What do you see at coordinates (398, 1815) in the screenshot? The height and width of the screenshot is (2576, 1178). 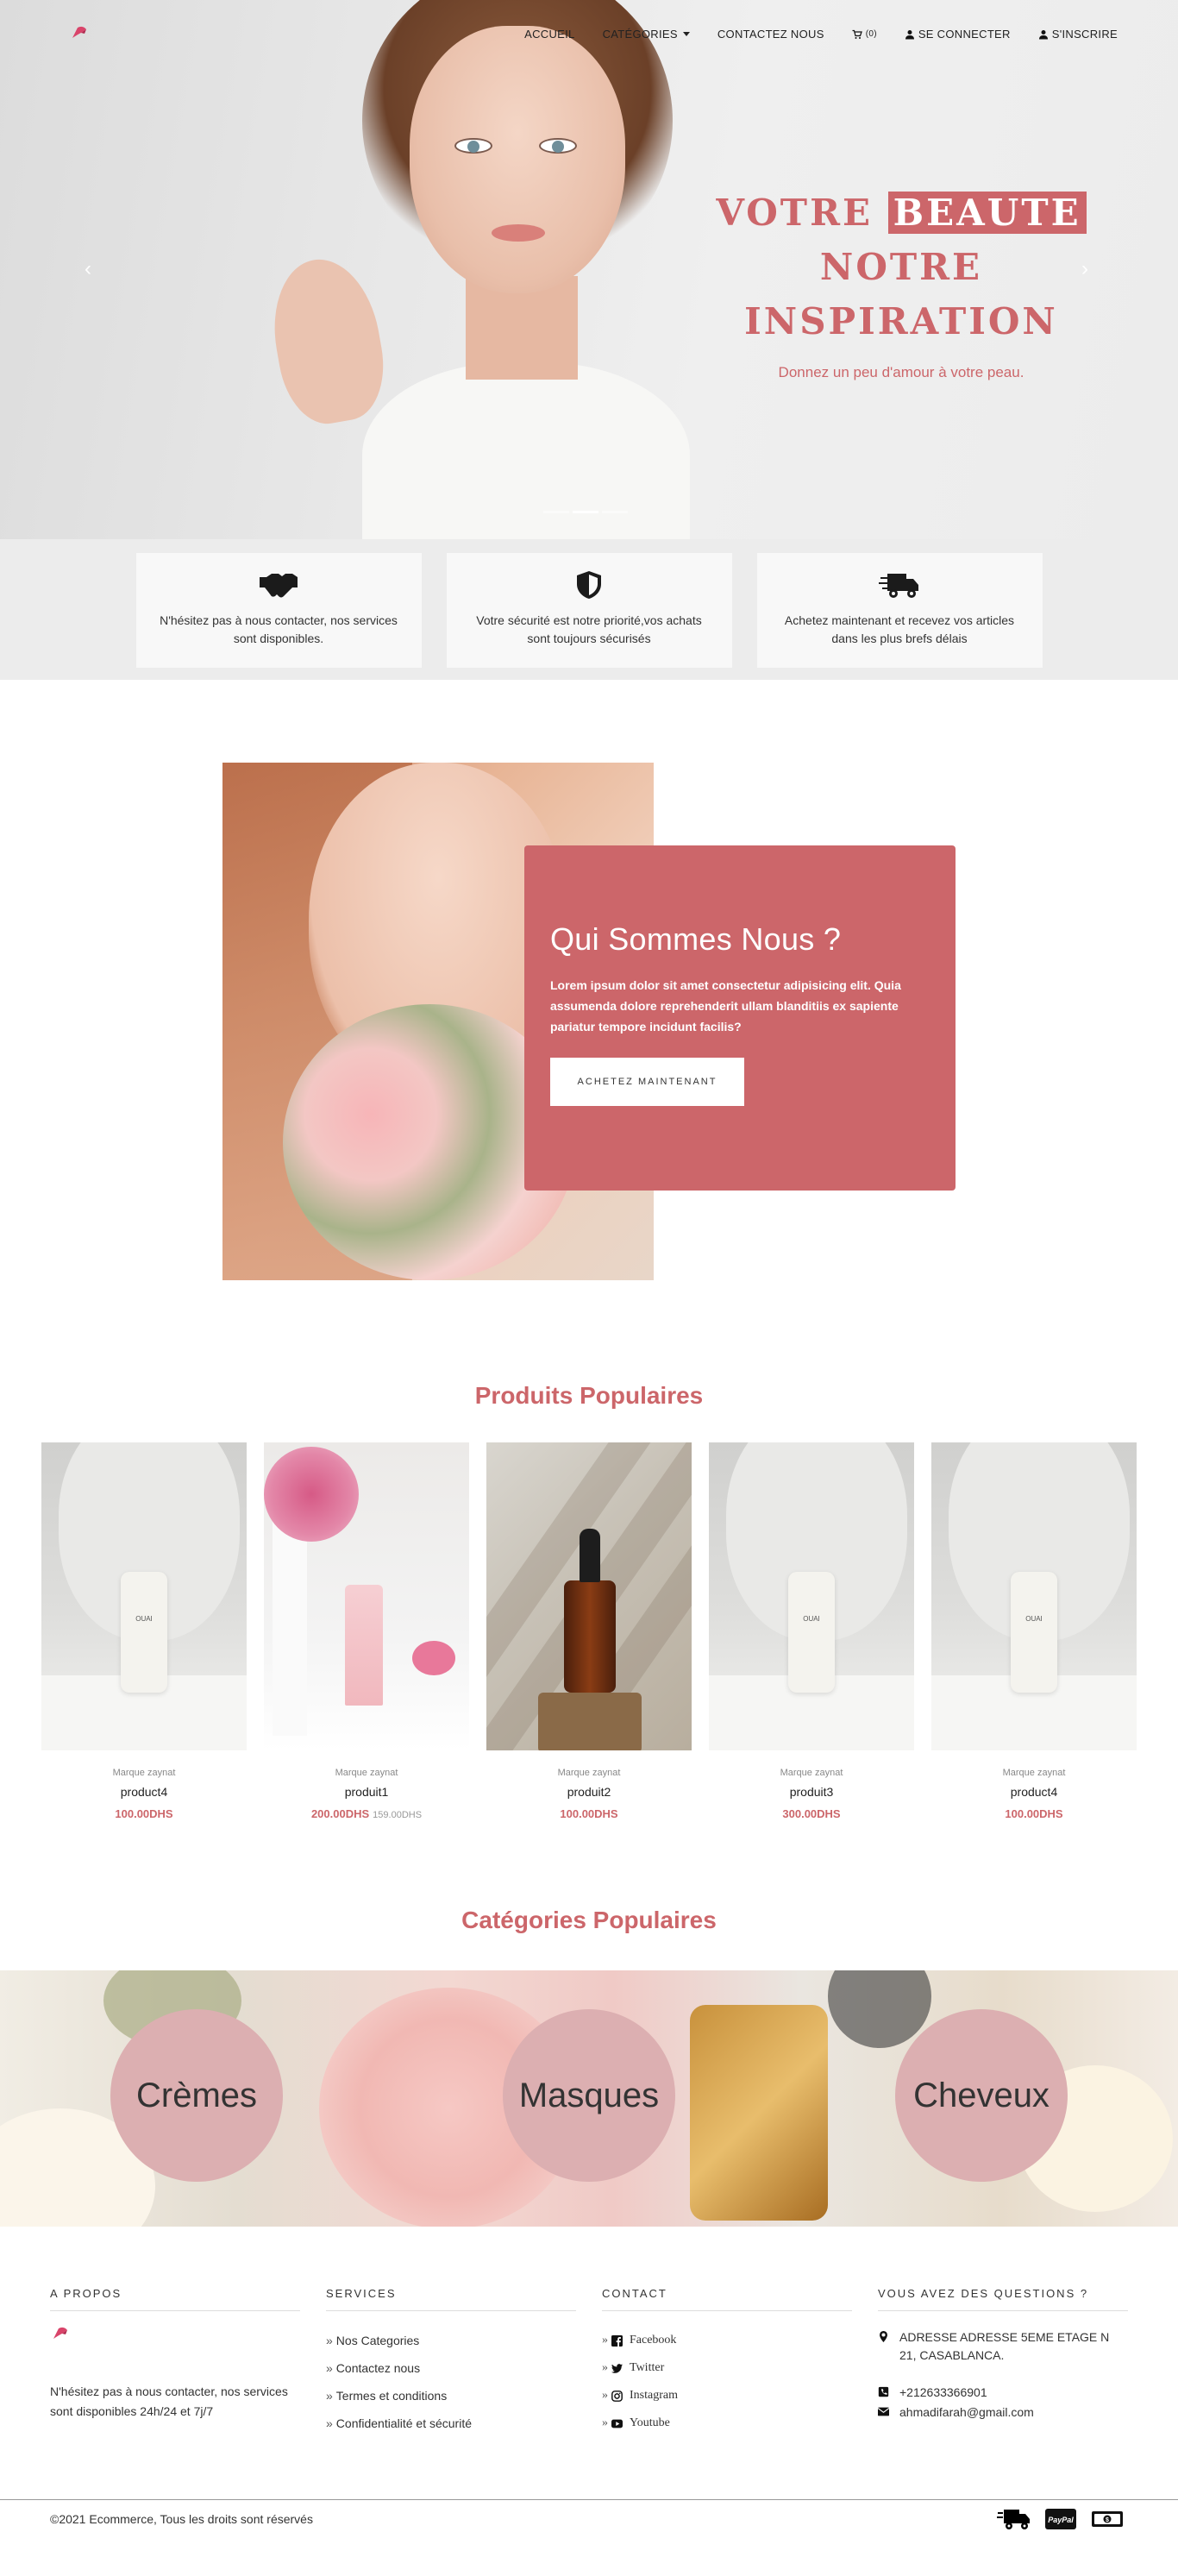 I see `product-old-price: 159.00DHS` at bounding box center [398, 1815].